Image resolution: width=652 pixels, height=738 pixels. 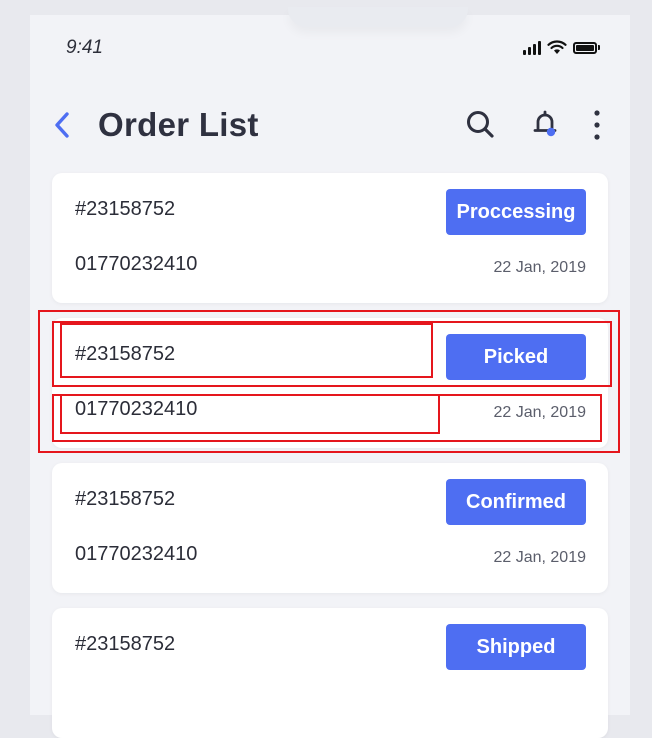 What do you see at coordinates (516, 502) in the screenshot?
I see `status-badge: Confirmed` at bounding box center [516, 502].